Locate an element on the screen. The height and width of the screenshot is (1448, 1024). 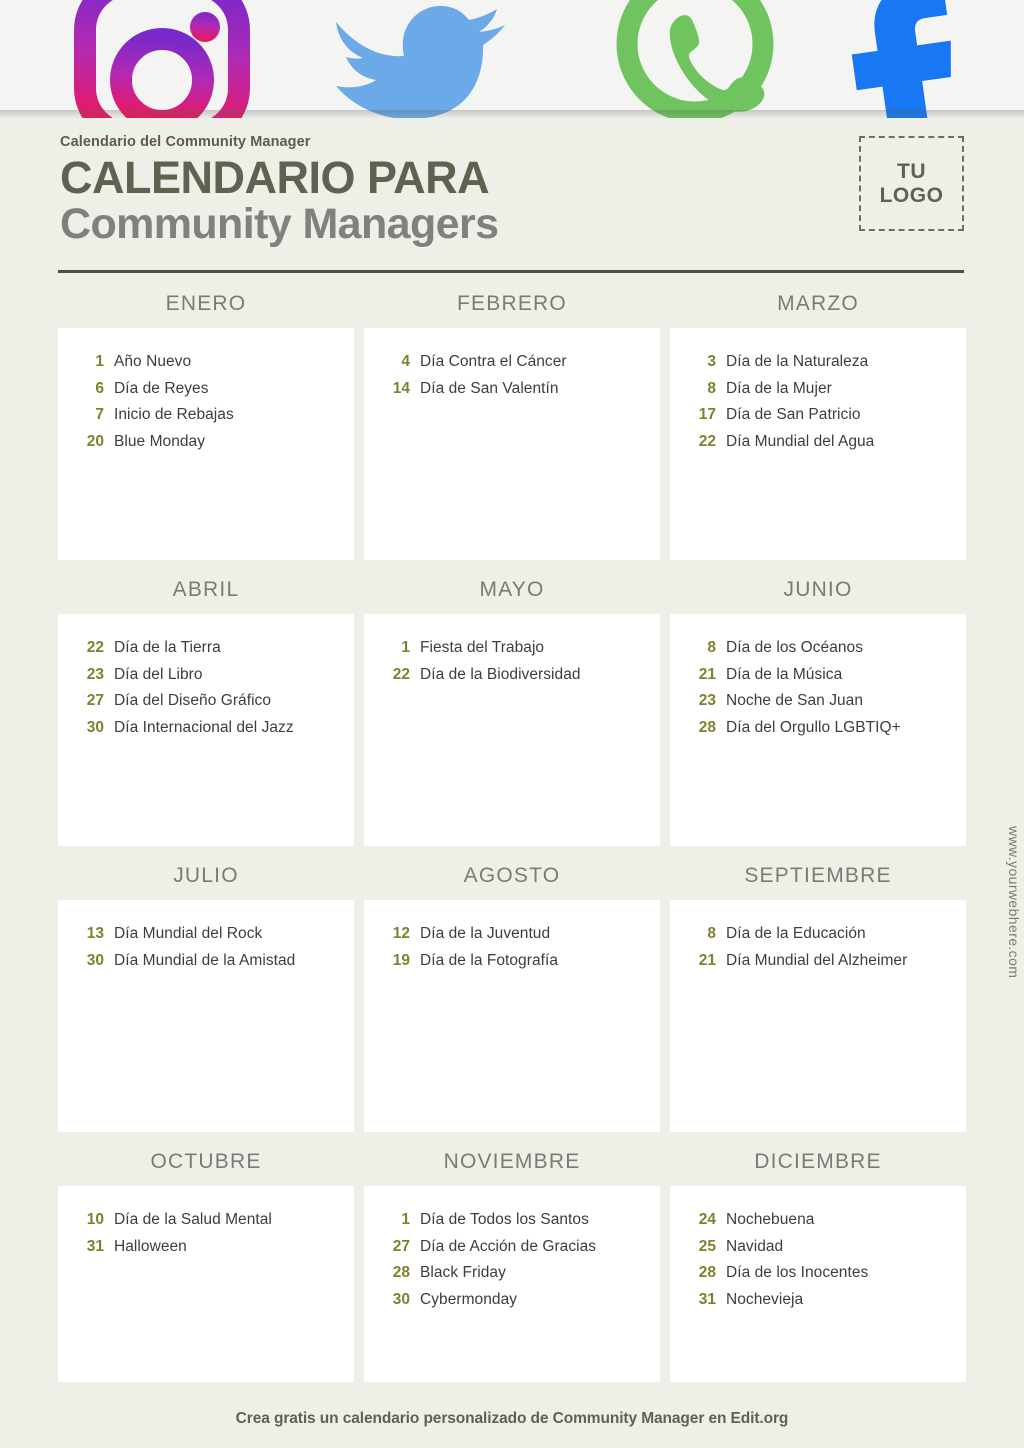
event-day-number: 30 is located at coordinates (95, 727).